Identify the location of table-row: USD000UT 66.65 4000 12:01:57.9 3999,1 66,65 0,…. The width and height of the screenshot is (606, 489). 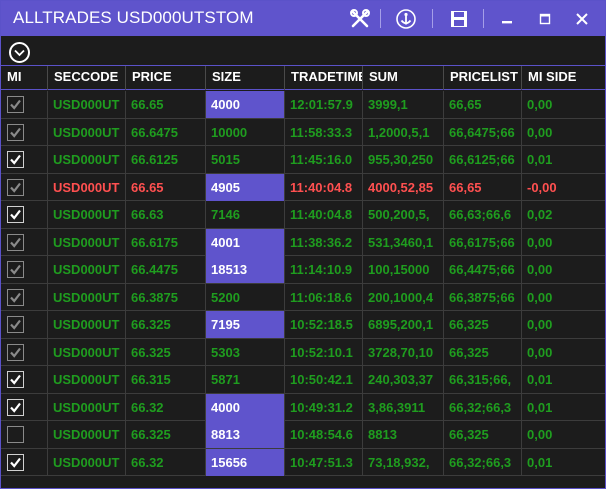
(303, 105).